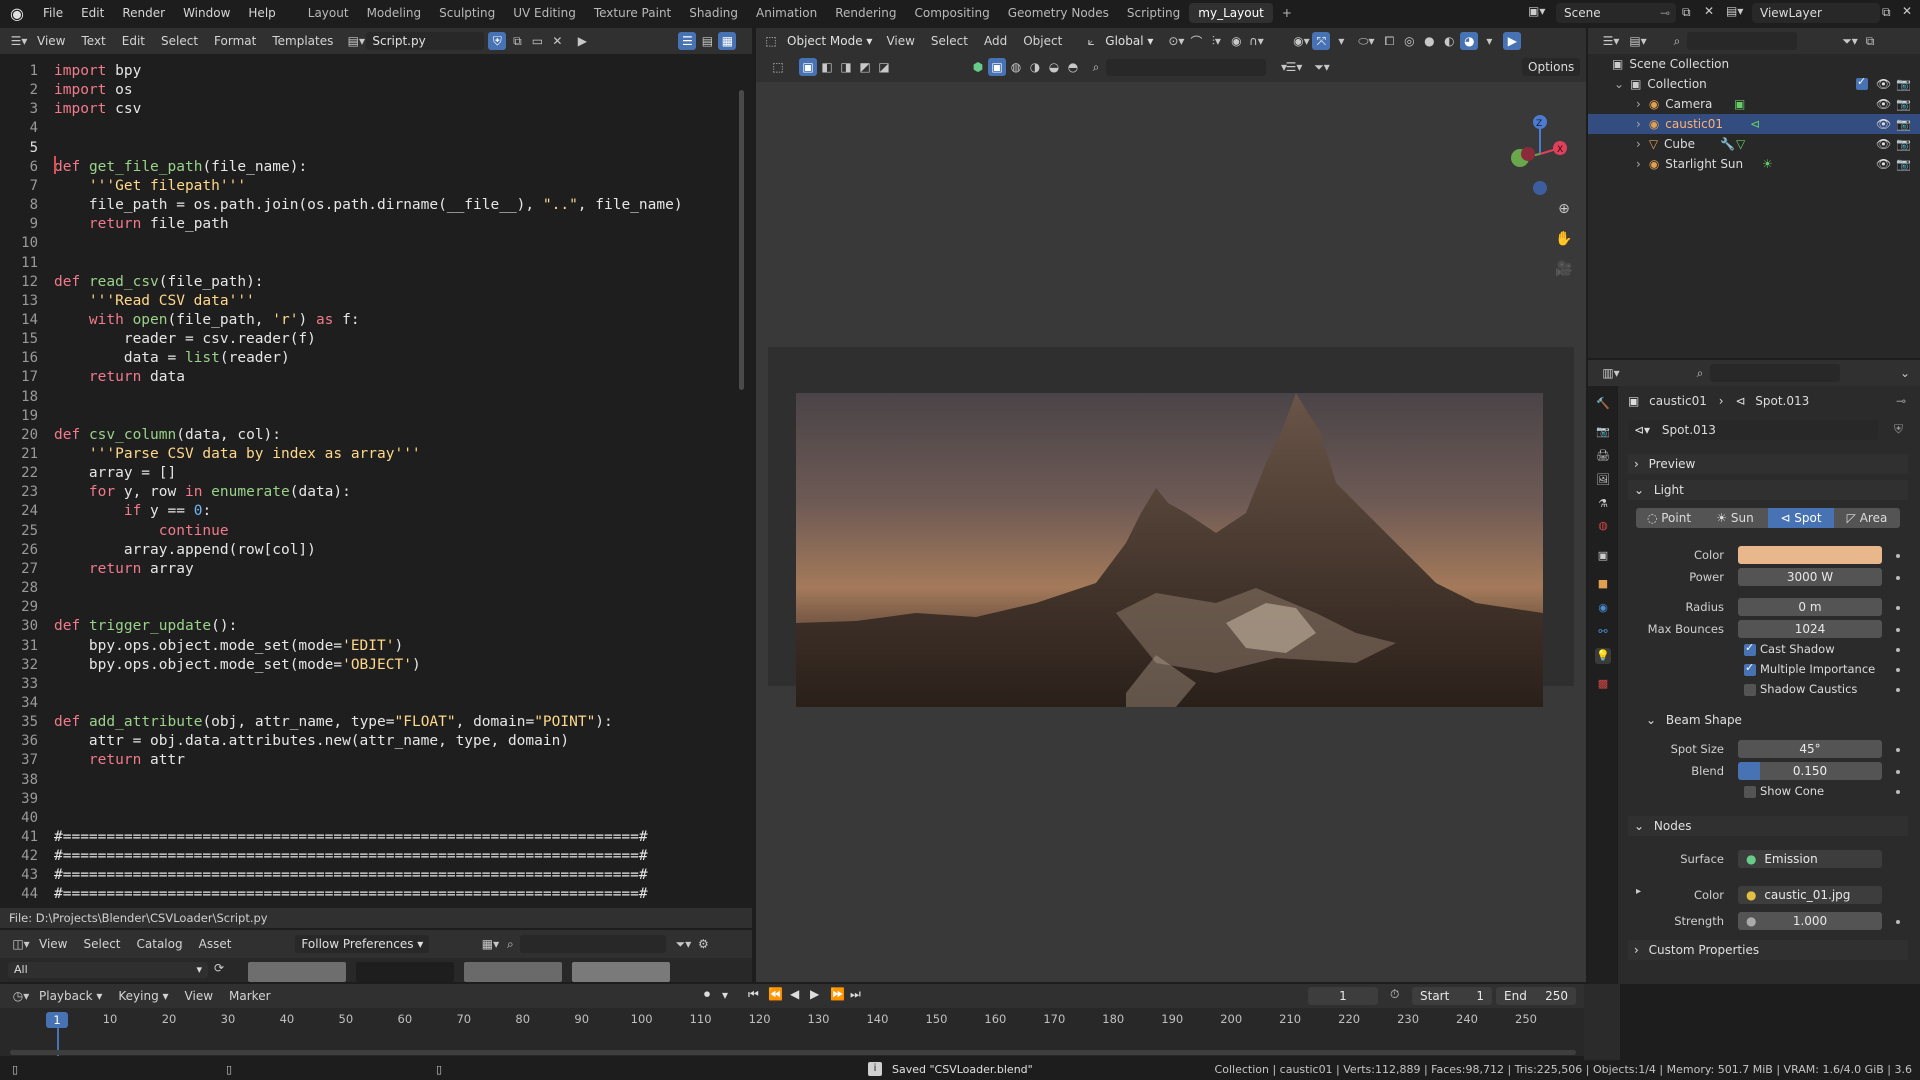 The width and height of the screenshot is (1920, 1080). I want to click on collection-row: ⌄ ▣ Collection 👁 📷, so click(1754, 84).